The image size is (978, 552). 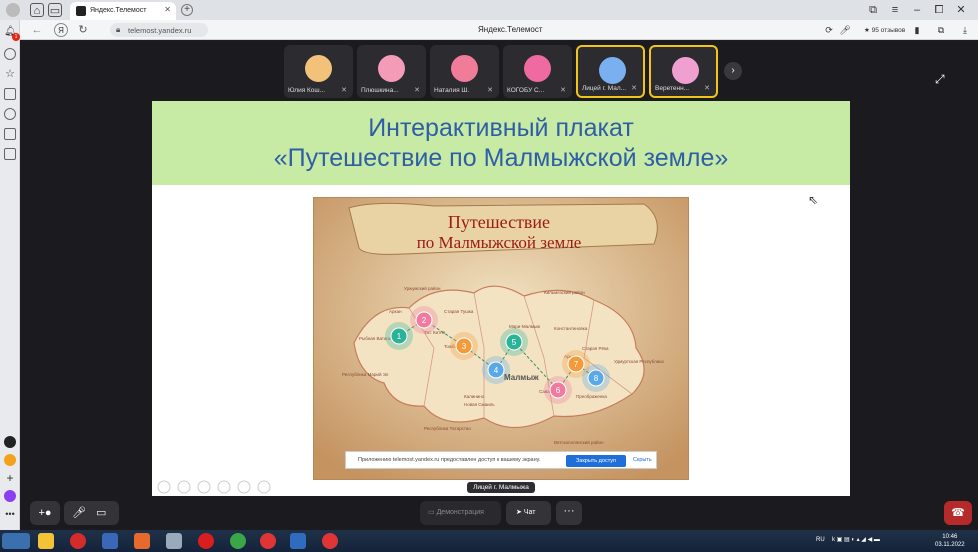 I want to click on browser-tab: Яндекс.Телемост ✕, so click(x=123, y=11).